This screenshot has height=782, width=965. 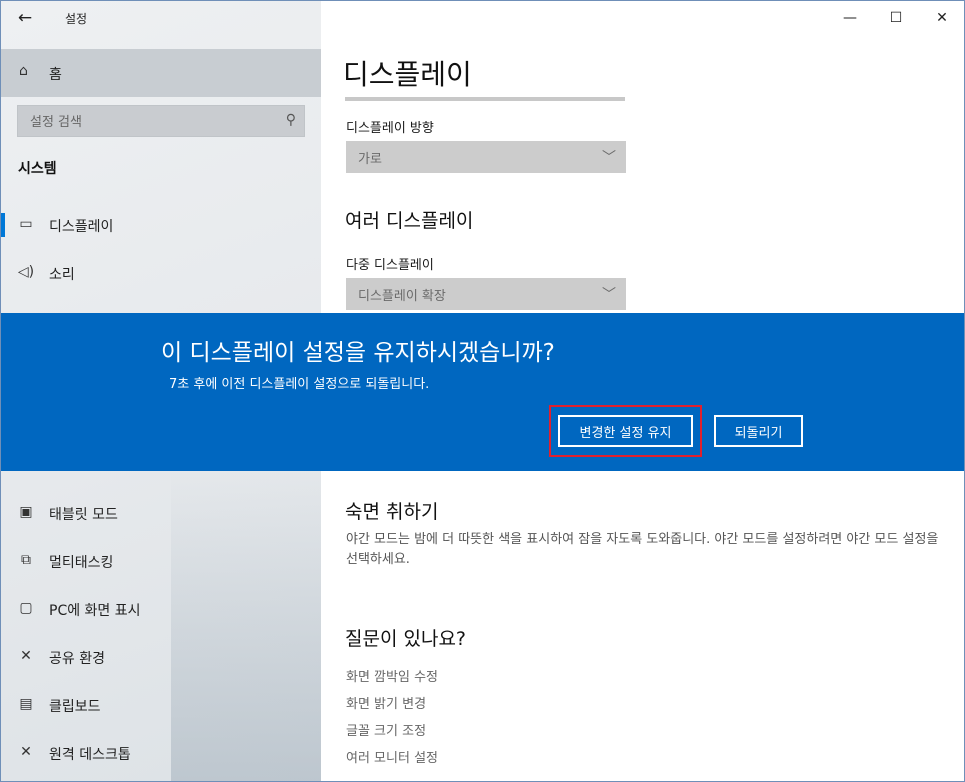 I want to click on sidebar-item-label: 멀티태스킹, so click(x=81, y=563).